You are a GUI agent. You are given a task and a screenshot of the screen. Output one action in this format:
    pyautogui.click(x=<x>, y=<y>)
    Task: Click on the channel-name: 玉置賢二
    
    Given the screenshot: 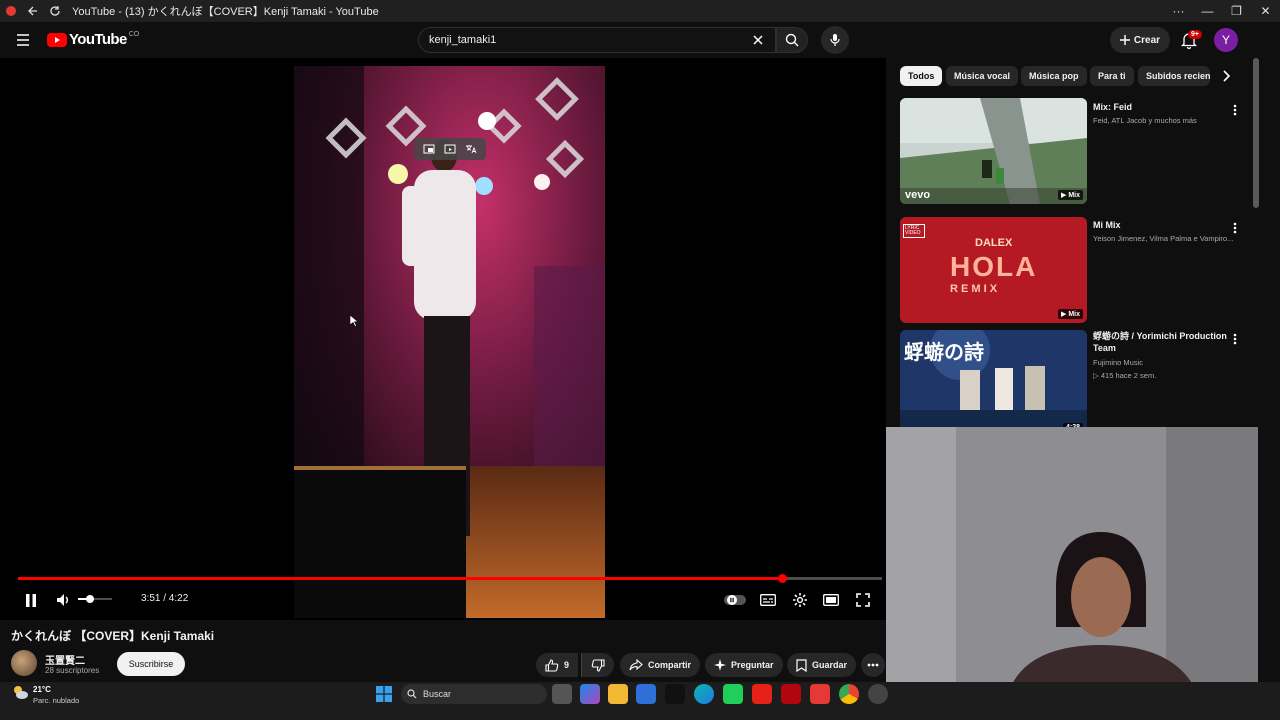 What is the action you would take?
    pyautogui.click(x=65, y=659)
    